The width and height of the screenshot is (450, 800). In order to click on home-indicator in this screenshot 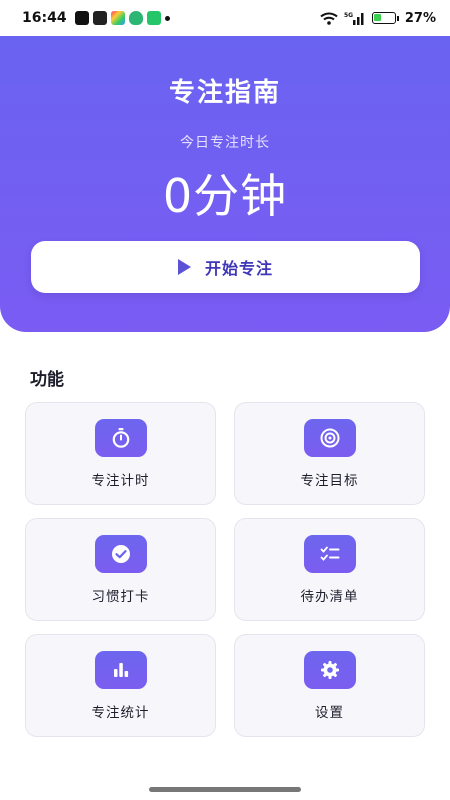, I will do `click(225, 789)`.